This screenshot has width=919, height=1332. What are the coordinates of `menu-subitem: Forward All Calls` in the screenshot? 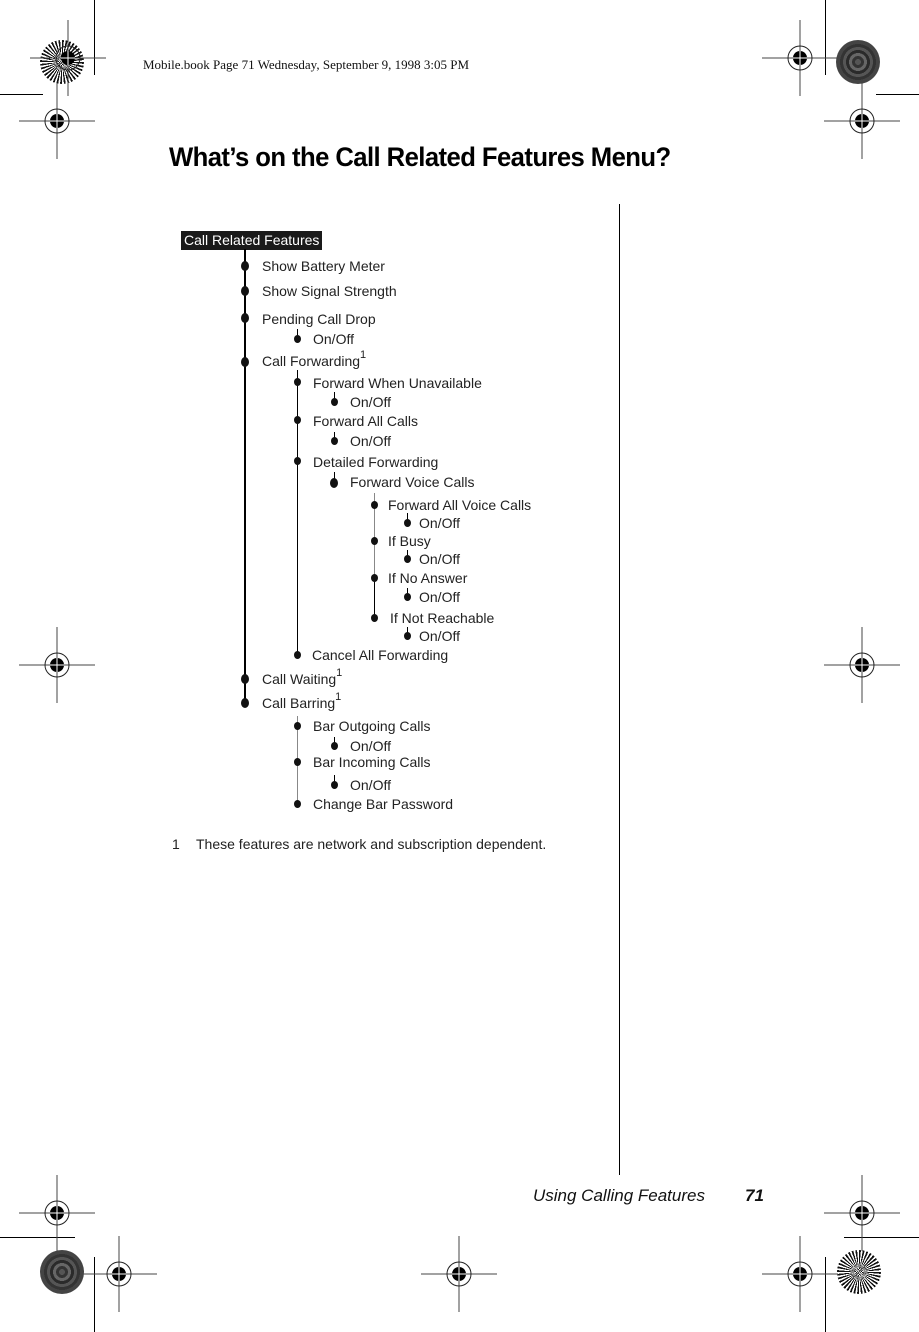 It's located at (365, 421).